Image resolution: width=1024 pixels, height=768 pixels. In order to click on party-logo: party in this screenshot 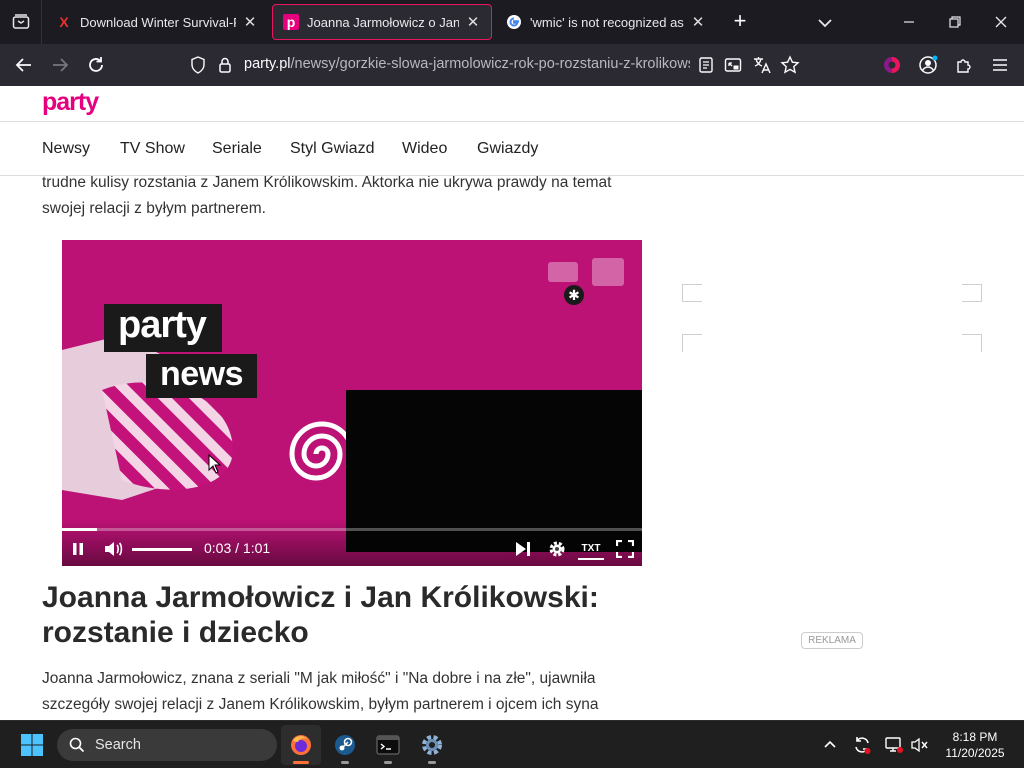, I will do `click(70, 102)`.